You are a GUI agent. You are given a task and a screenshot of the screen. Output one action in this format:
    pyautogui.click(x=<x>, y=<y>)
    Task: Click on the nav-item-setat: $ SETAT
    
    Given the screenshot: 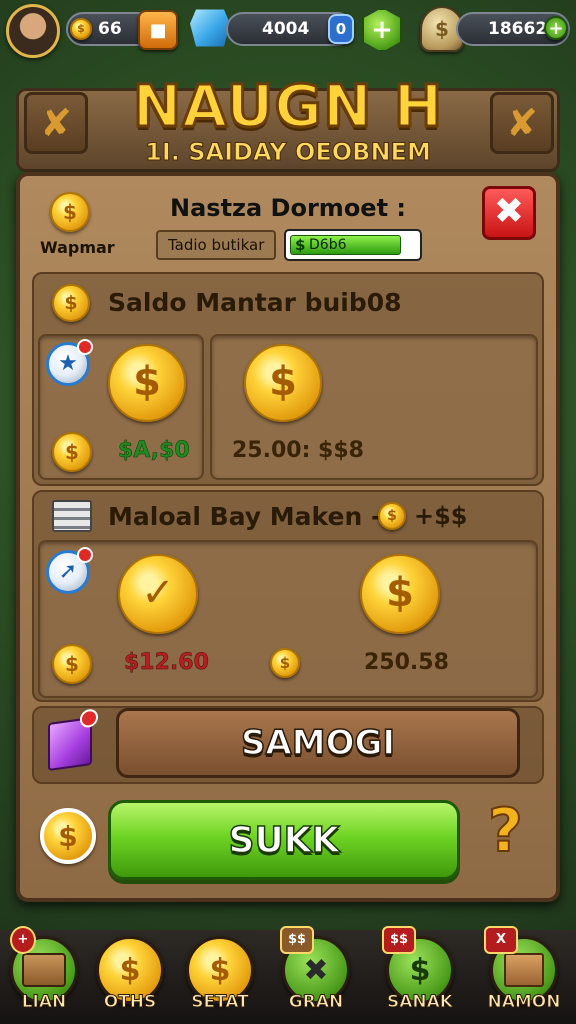 What is the action you would take?
    pyautogui.click(x=220, y=980)
    